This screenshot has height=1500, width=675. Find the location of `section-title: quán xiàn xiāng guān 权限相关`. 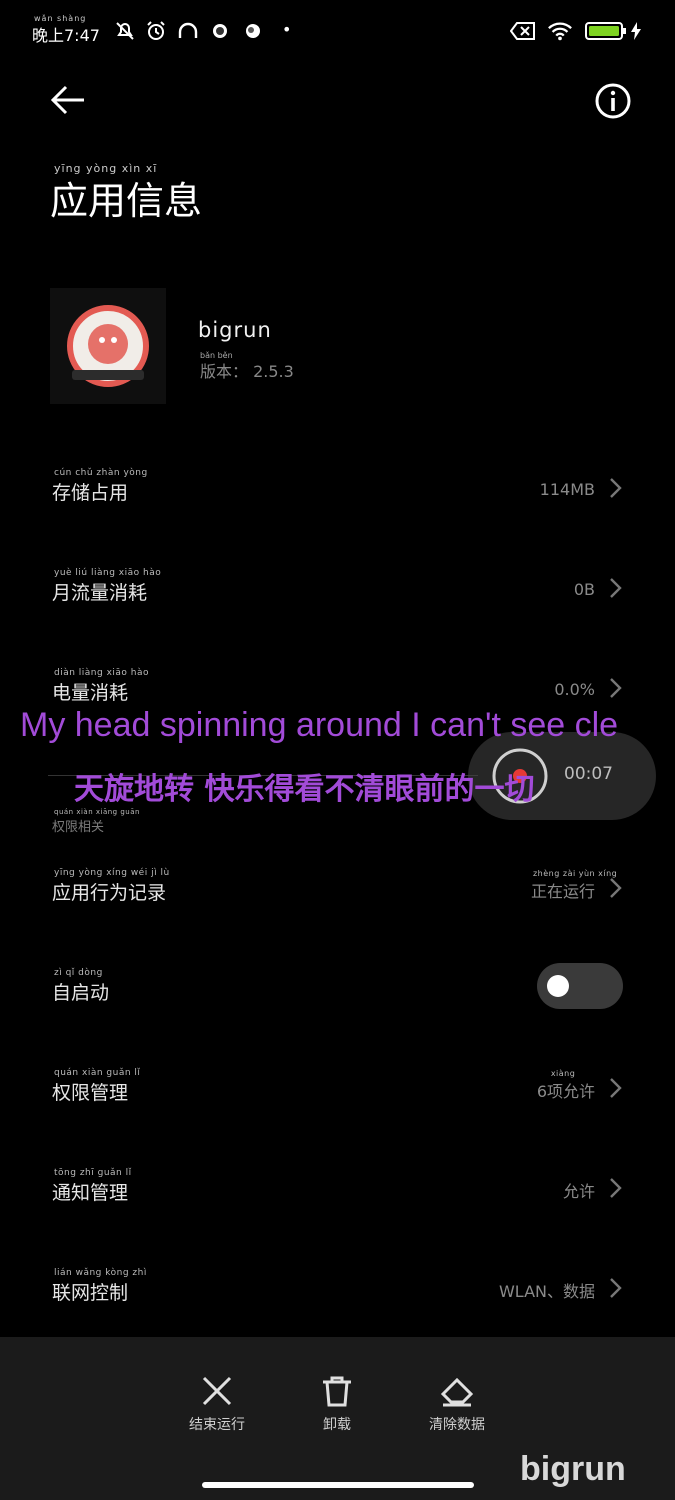

section-title: quán xiàn xiāng guān 权限相关 is located at coordinates (96, 821).